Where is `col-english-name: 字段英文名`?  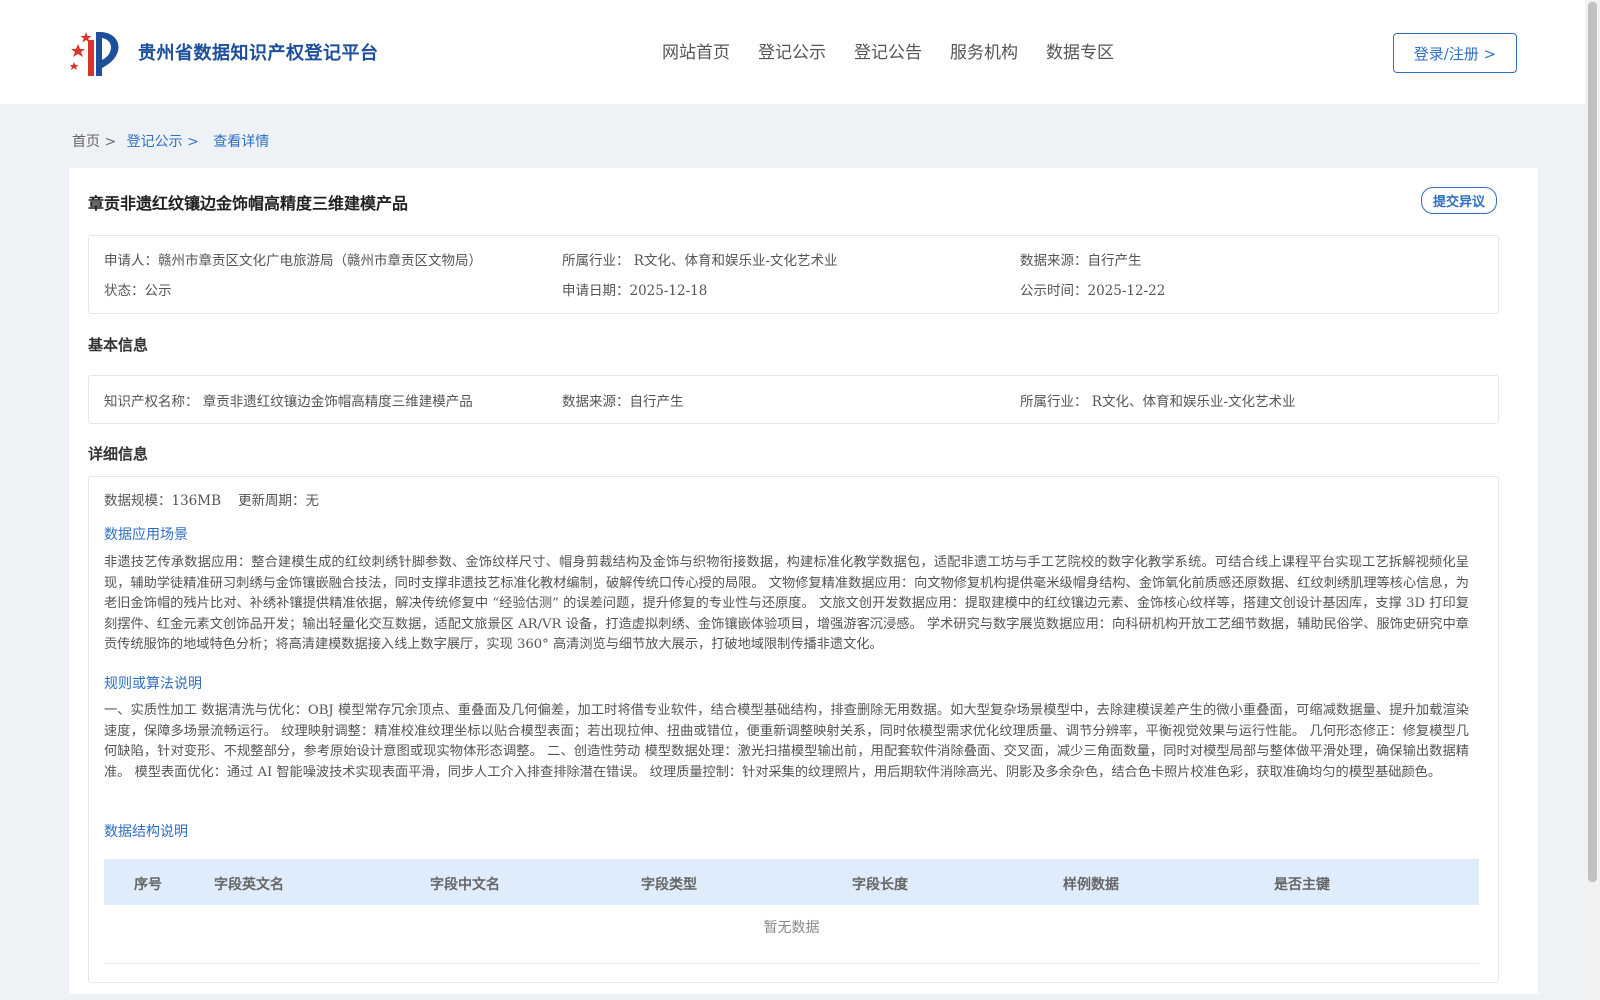
col-english-name: 字段英文名 is located at coordinates (249, 885).